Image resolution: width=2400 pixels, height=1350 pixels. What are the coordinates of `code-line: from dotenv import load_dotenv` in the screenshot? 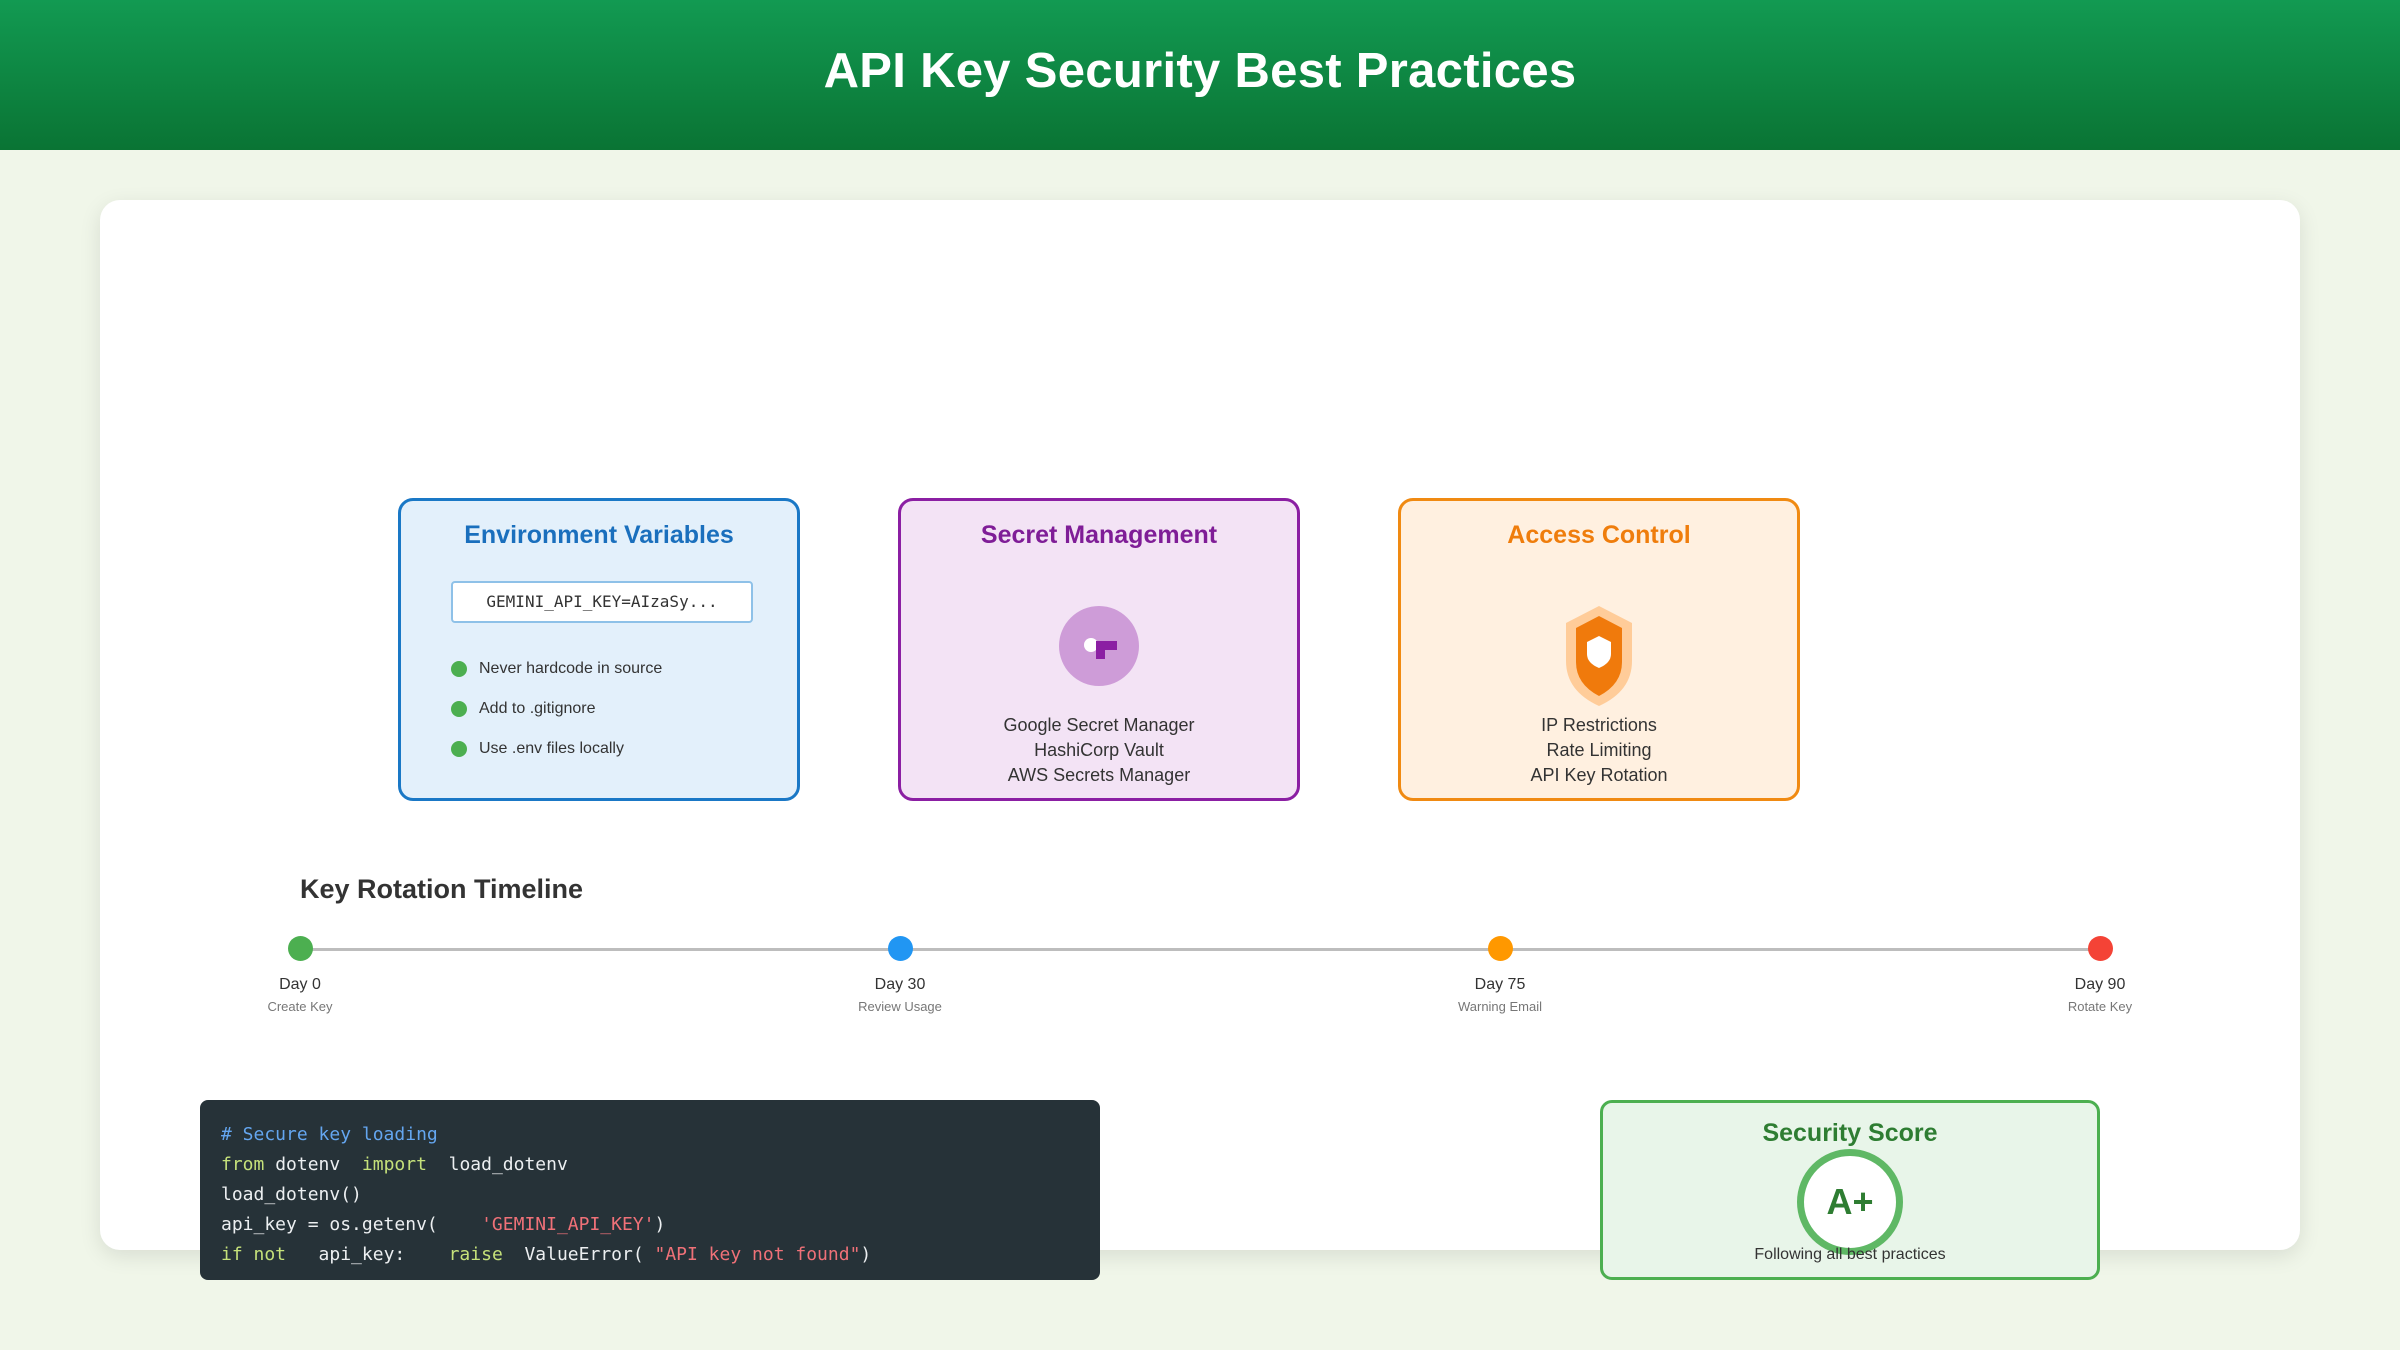 It's located at (660, 1165).